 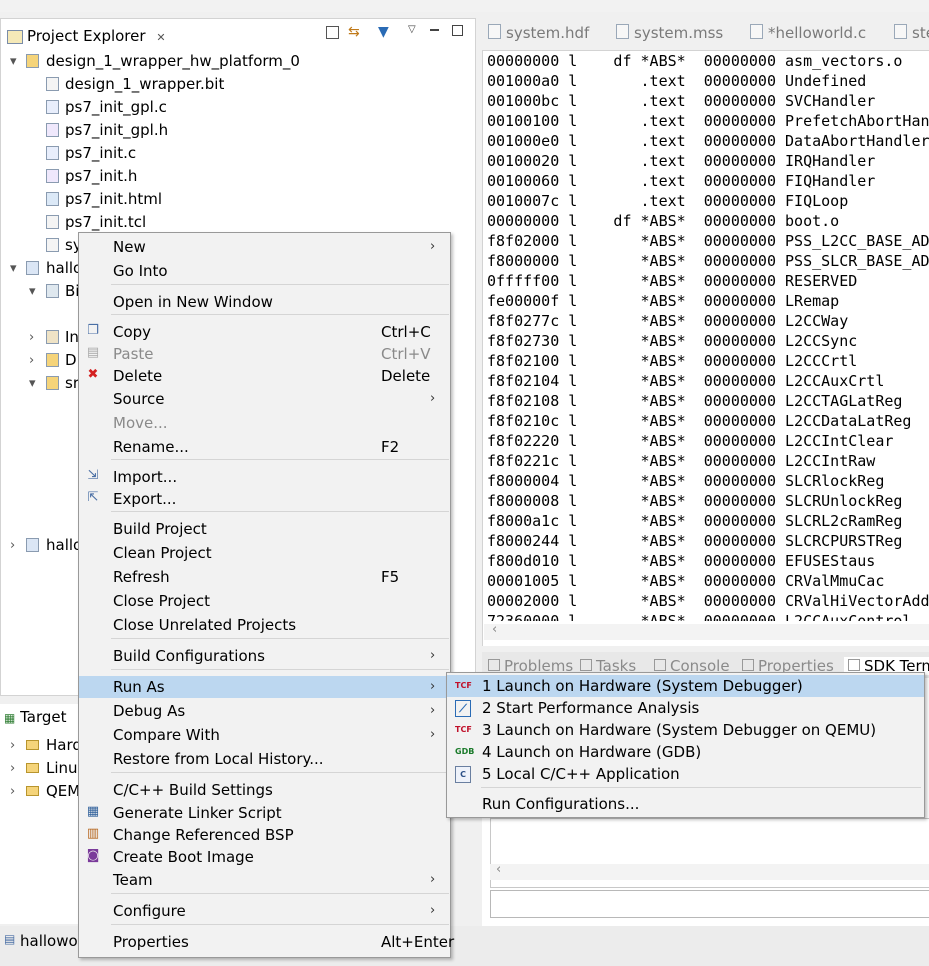 I want to click on menu-item-compare-with: Compare With ›, so click(x=264, y=735).